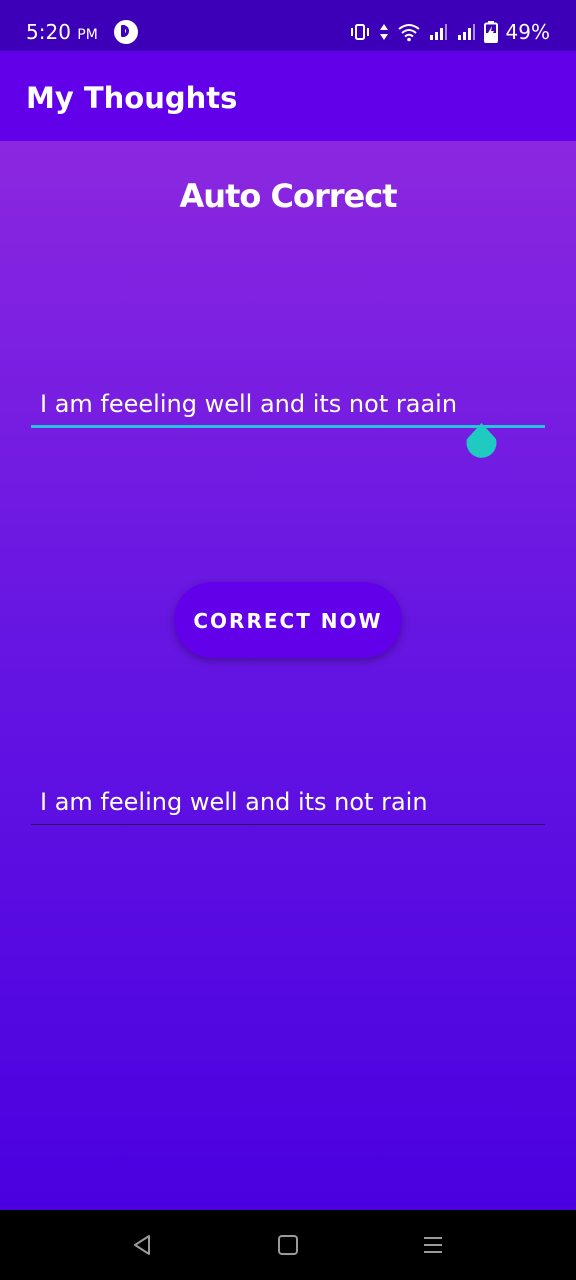 This screenshot has height=1280, width=576. I want to click on status-time: 5:20 PM, so click(62, 33).